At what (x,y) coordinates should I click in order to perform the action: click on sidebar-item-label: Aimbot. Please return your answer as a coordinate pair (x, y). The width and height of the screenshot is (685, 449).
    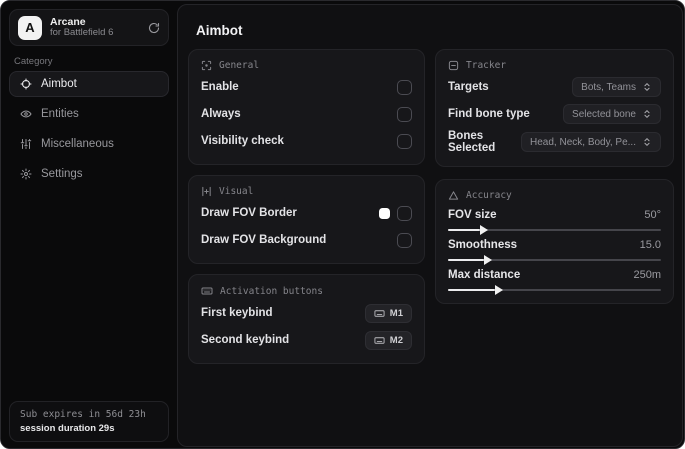
    Looking at the image, I should click on (59, 84).